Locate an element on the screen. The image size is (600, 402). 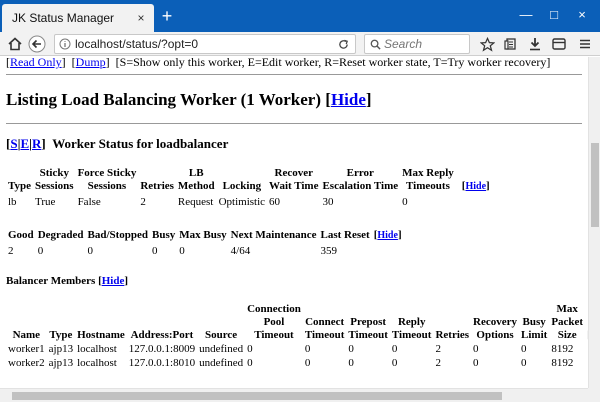
new-tab-button: + is located at coordinates (167, 17).